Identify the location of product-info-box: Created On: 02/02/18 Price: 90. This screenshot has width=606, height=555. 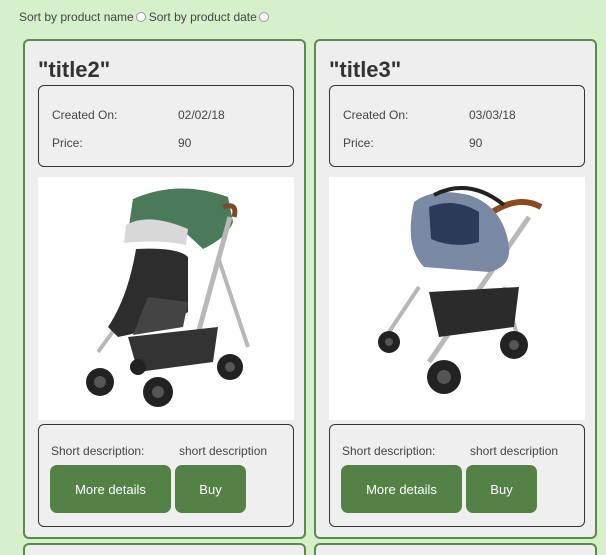
(166, 126).